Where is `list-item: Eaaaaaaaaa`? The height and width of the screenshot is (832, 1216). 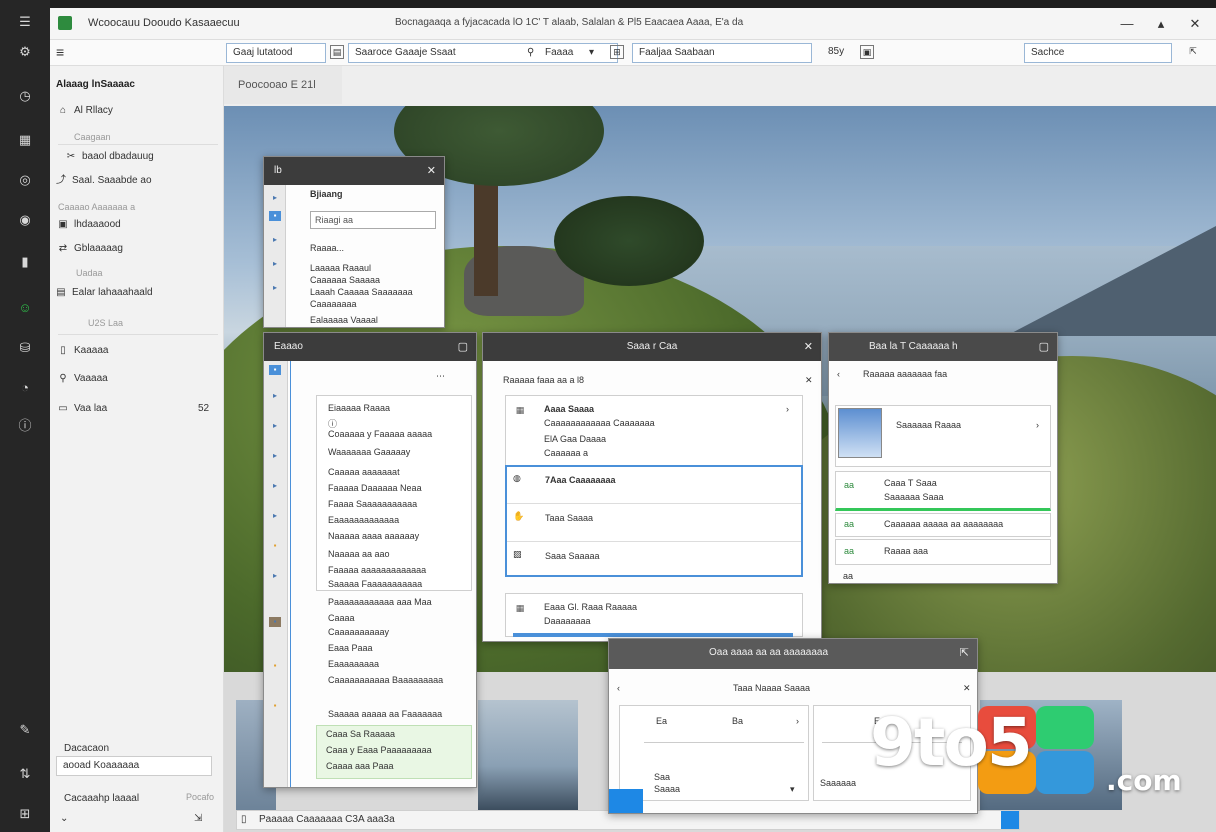
list-item: Eaaaaaaaaa is located at coordinates (353, 664).